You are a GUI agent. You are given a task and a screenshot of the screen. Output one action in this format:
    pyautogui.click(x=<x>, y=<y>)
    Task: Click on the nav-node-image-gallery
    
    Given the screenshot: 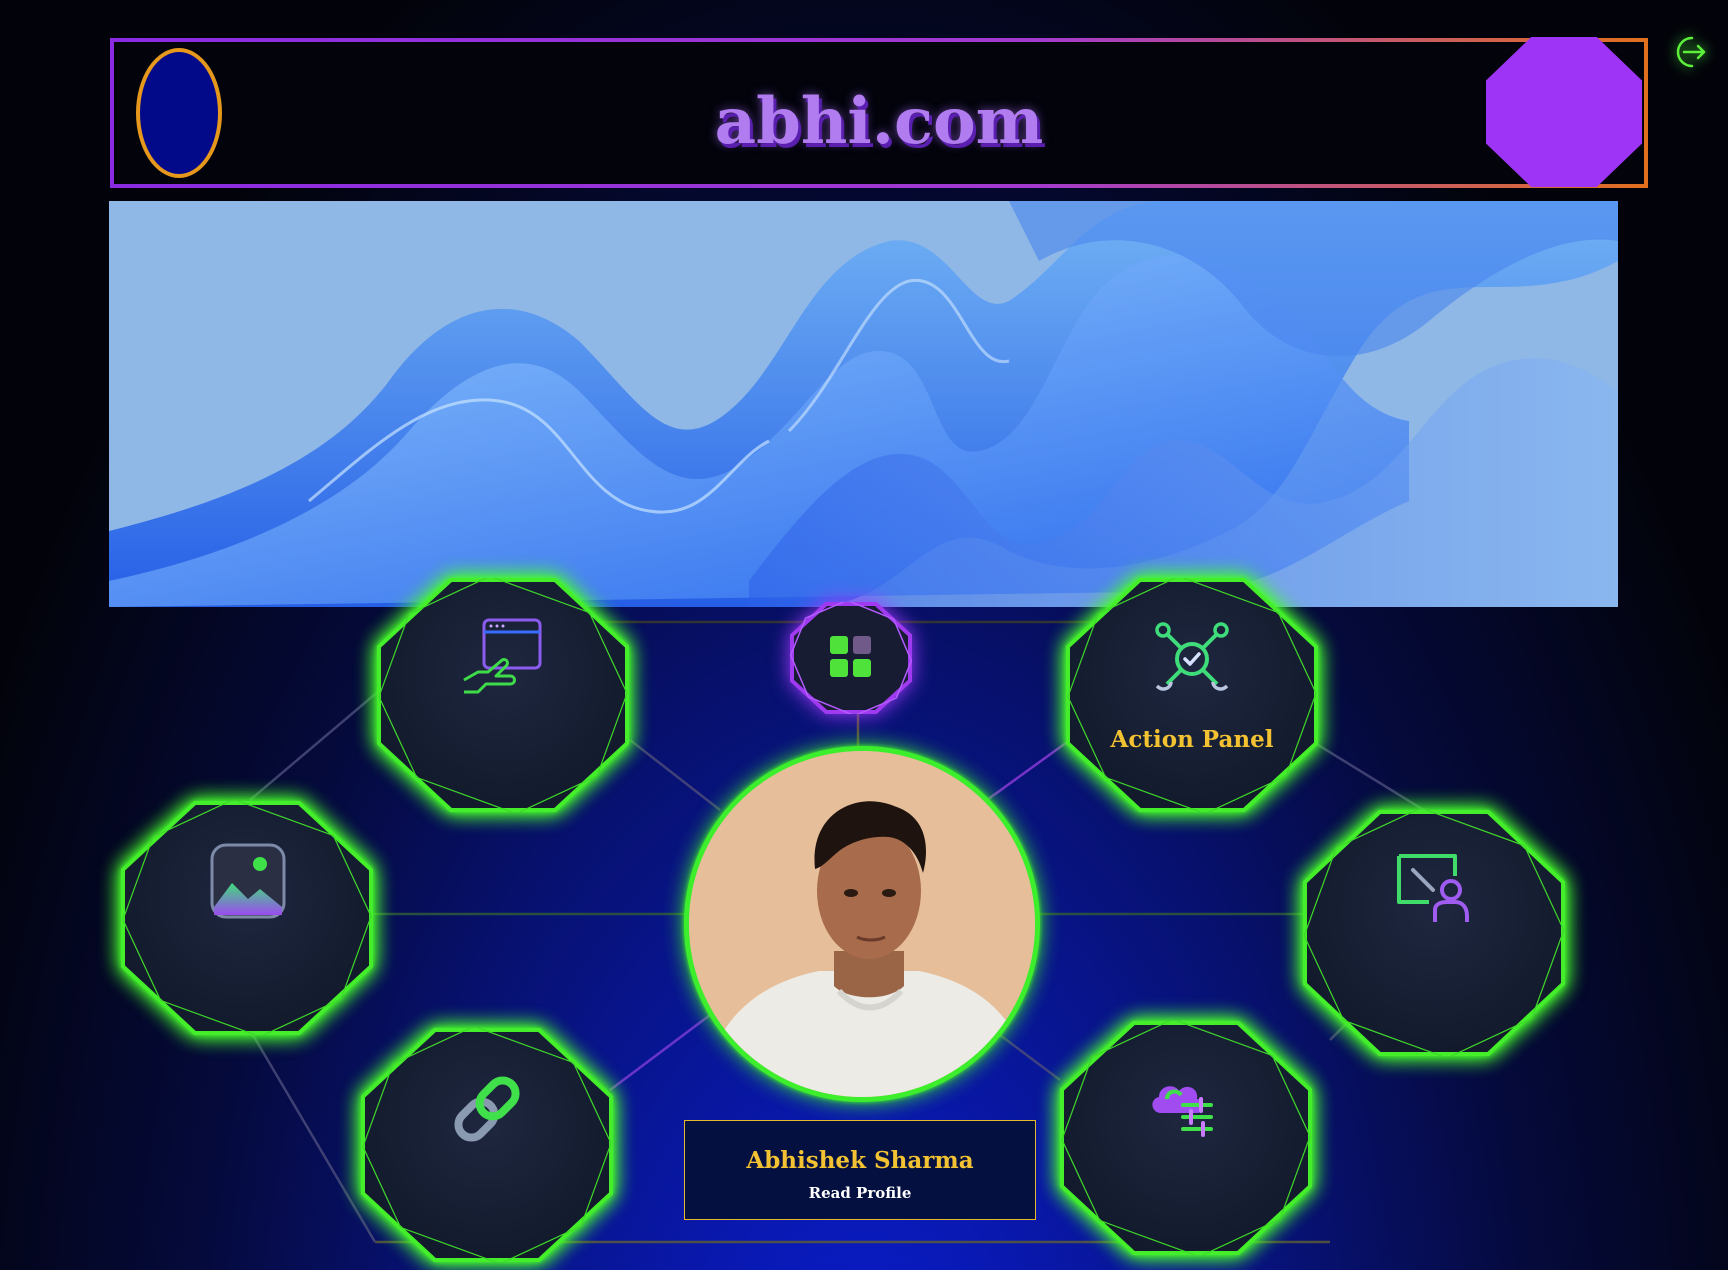 What is the action you would take?
    pyautogui.click(x=247, y=918)
    